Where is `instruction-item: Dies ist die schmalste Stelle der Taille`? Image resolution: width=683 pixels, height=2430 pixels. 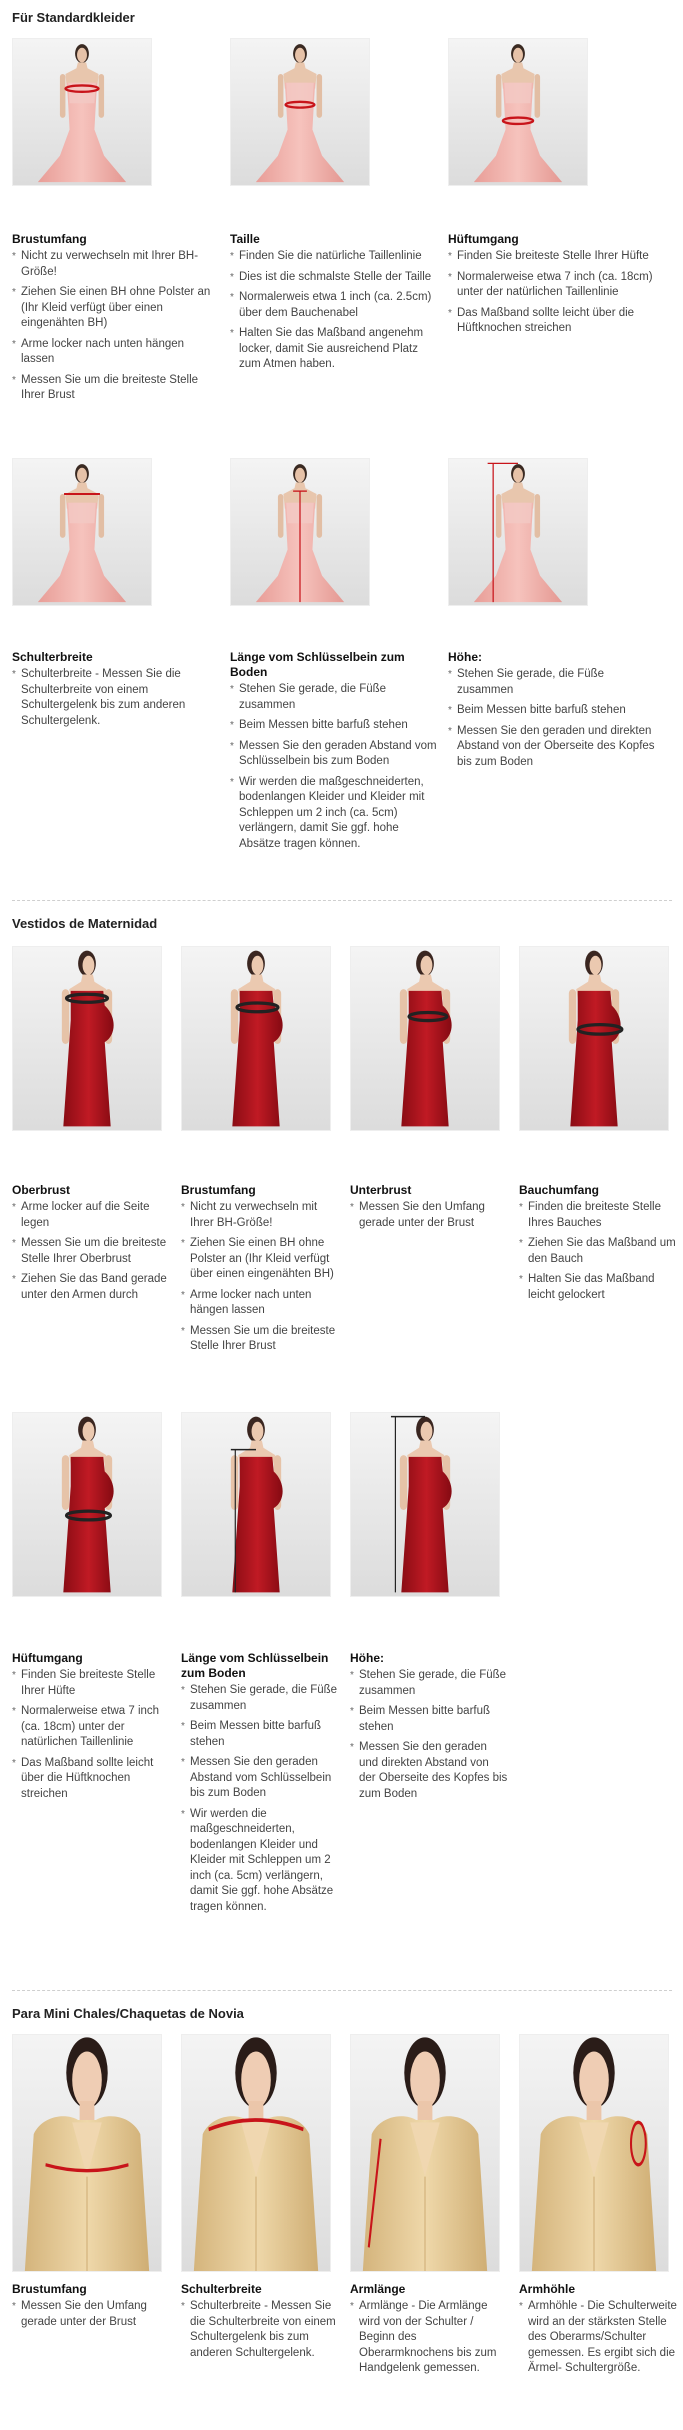
instruction-item: Dies ist die schmalste Stelle der Taille is located at coordinates (332, 278).